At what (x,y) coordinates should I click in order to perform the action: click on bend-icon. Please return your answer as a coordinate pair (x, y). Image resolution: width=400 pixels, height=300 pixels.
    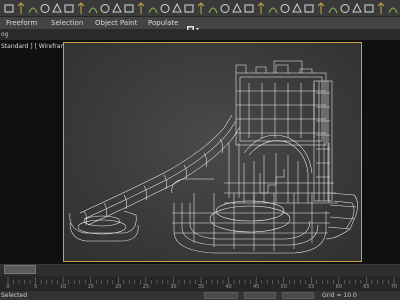
    Looking at the image, I should click on (141, 8).